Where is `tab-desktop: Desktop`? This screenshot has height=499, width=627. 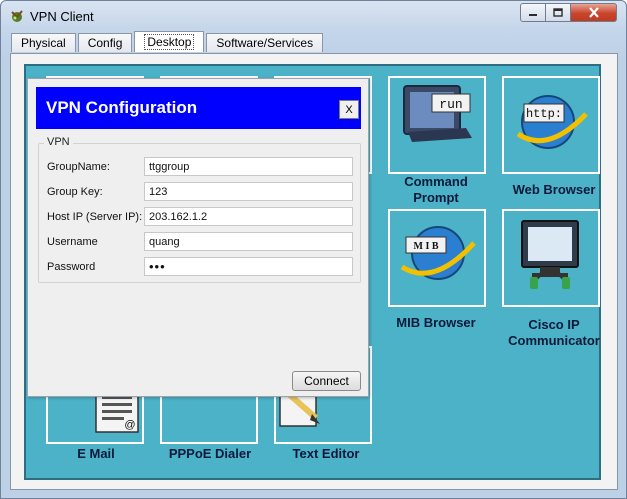 tab-desktop: Desktop is located at coordinates (169, 41).